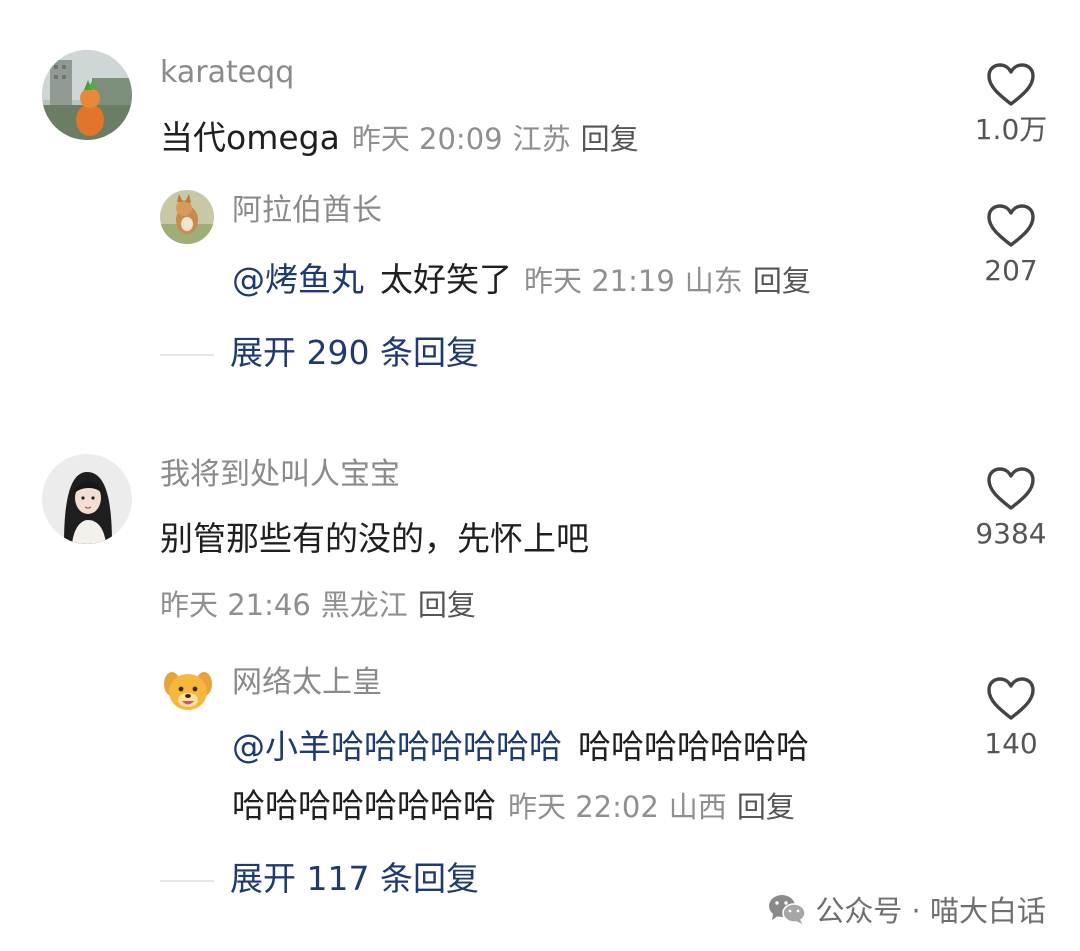 The width and height of the screenshot is (1080, 951). Describe the element at coordinates (318, 603) in the screenshot. I see `comment-meta: 昨天 21:46 黑龙江 回复` at that location.